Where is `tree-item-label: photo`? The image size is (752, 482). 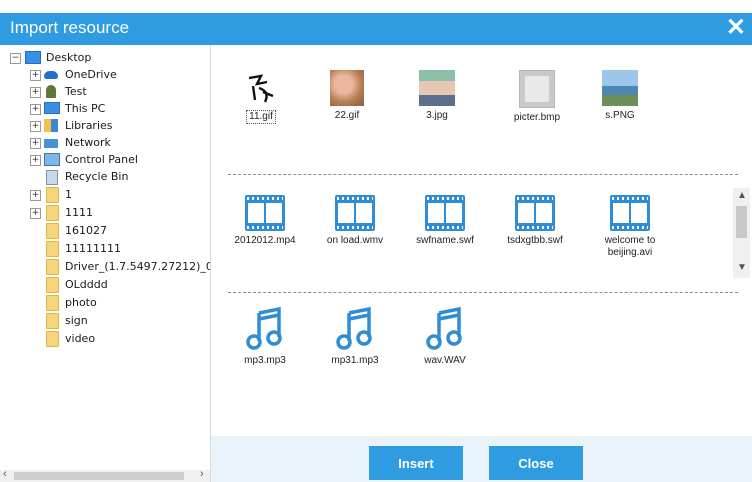 tree-item-label: photo is located at coordinates (81, 302).